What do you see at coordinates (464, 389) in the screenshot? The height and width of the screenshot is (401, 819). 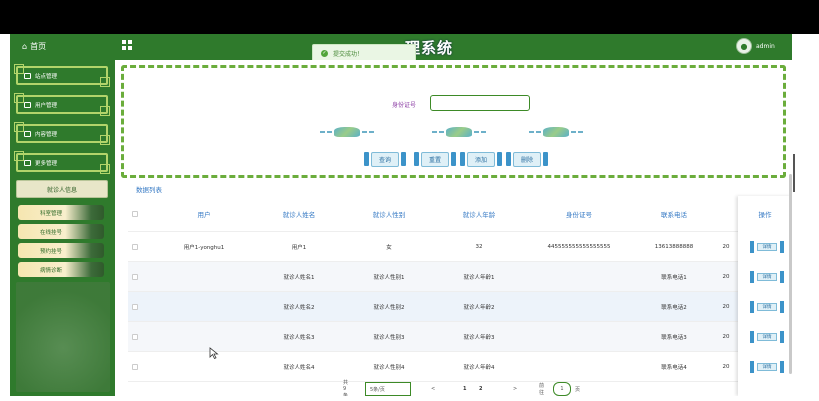 I see `page-1-button: 1` at bounding box center [464, 389].